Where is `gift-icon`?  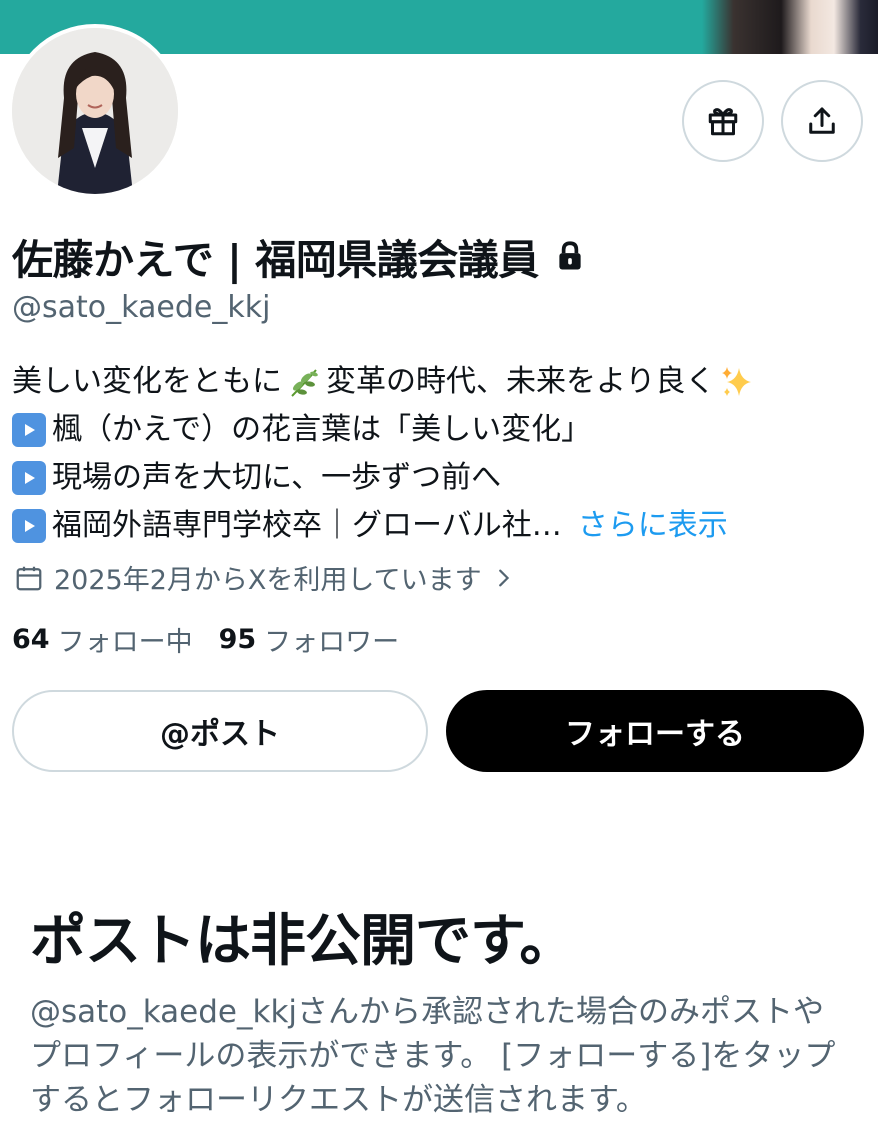
gift-icon is located at coordinates (723, 122).